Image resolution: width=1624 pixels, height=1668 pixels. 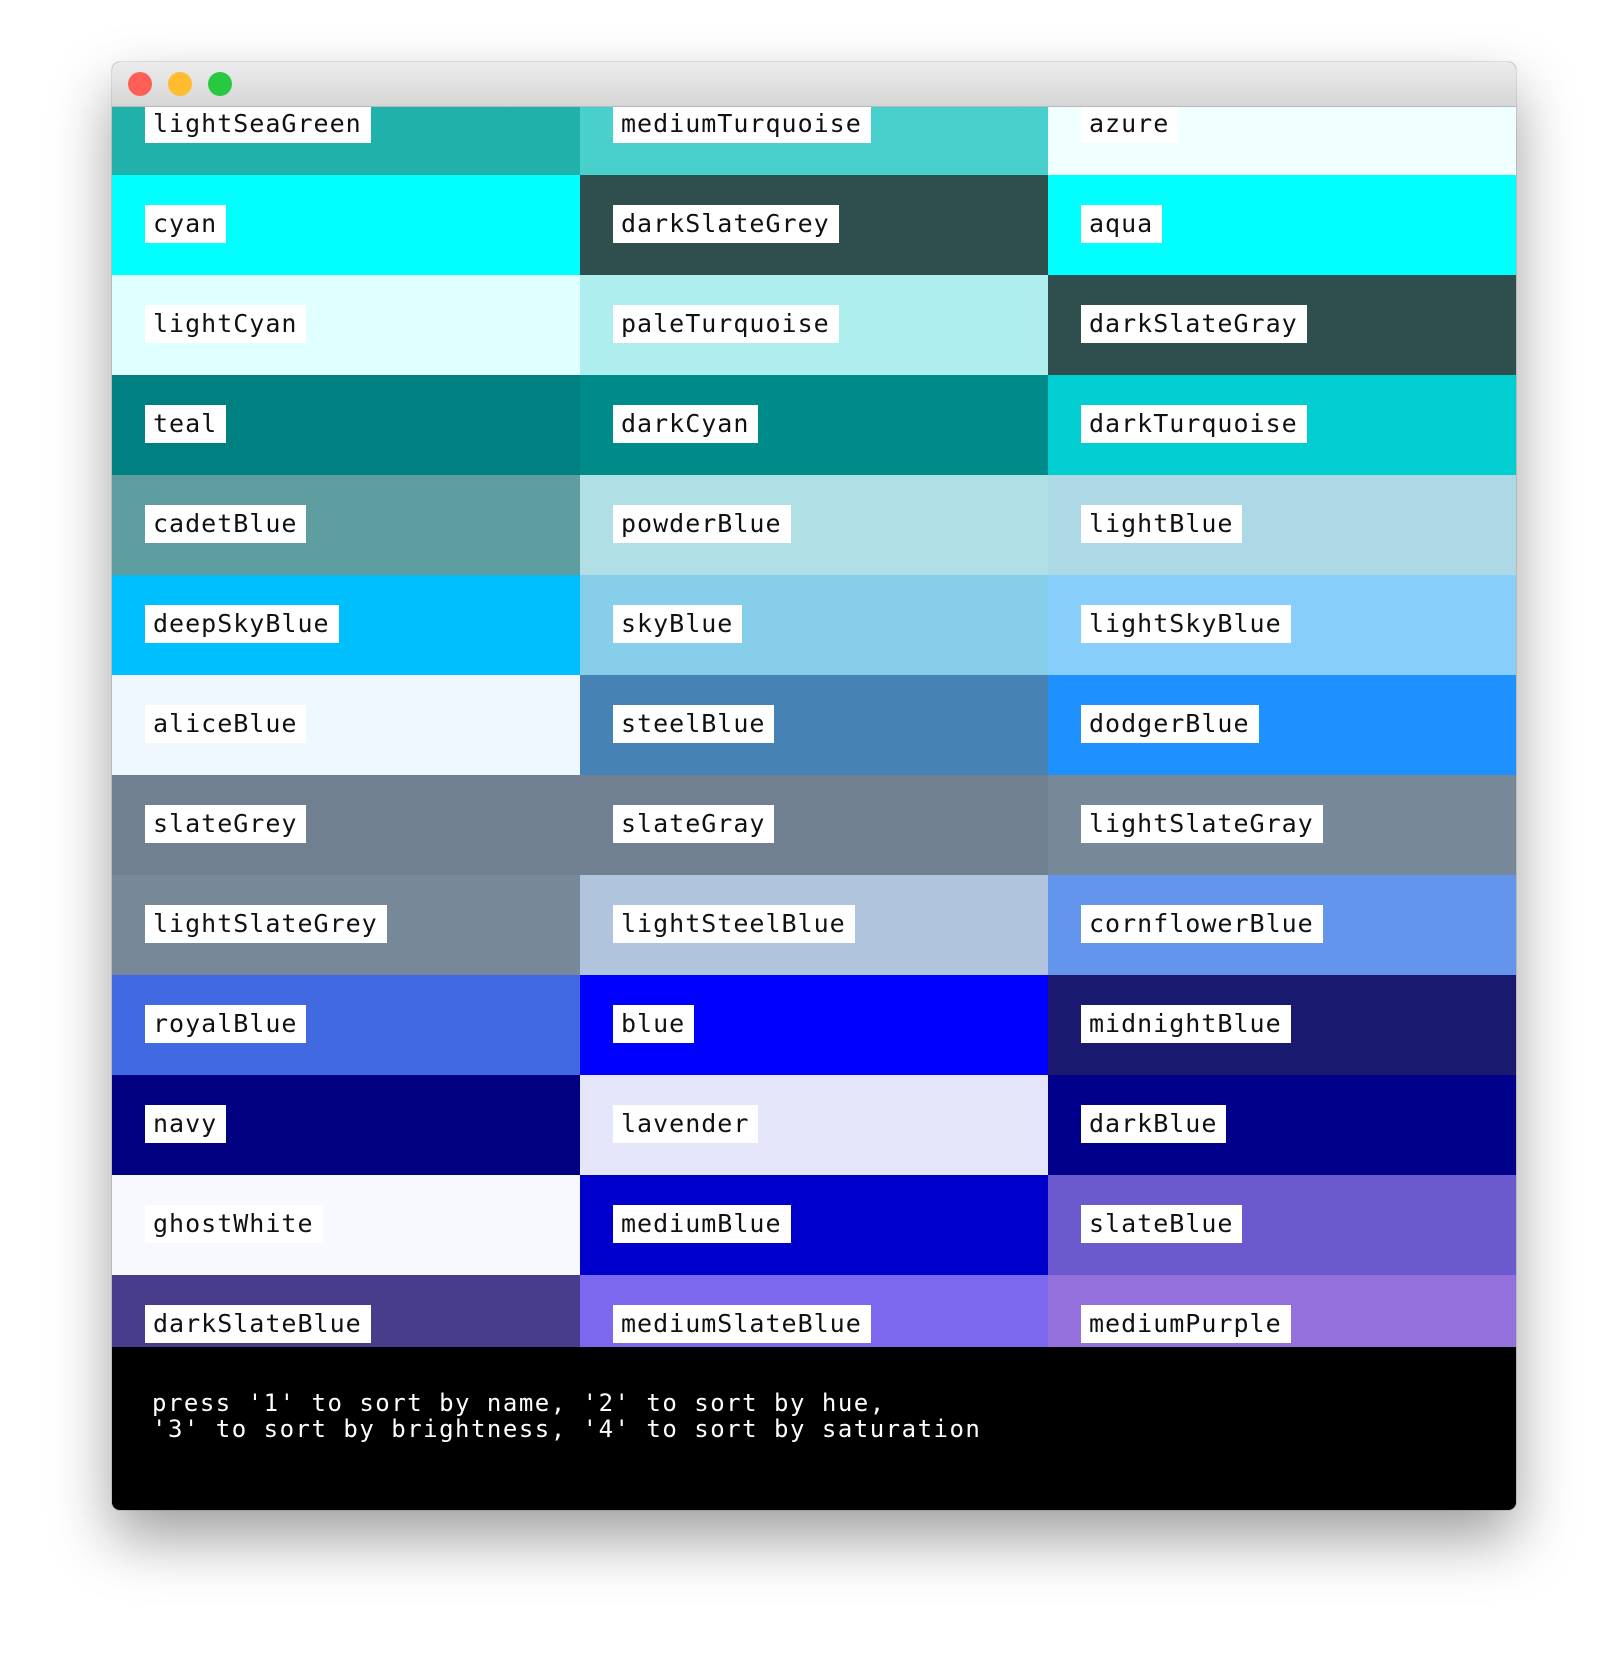 What do you see at coordinates (742, 1324) in the screenshot?
I see `color-name-label: mediumSlateBlue` at bounding box center [742, 1324].